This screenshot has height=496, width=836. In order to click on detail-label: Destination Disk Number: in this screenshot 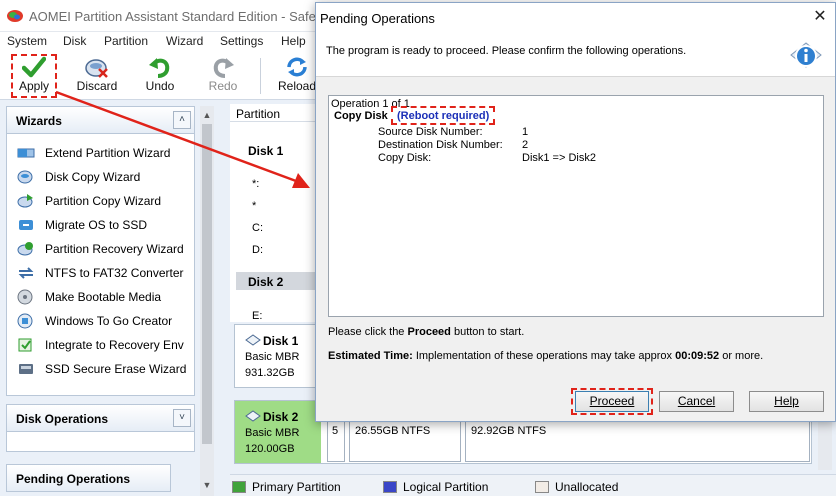, I will do `click(440, 145)`.